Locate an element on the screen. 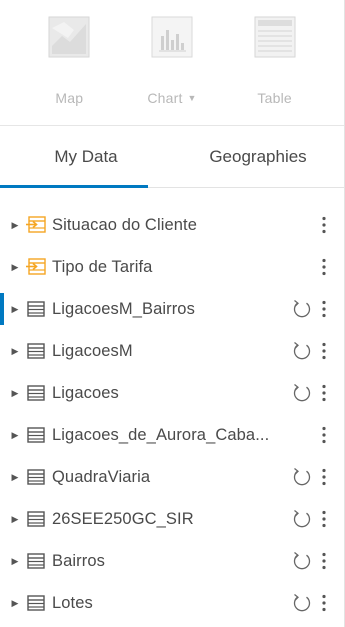 This screenshot has height=627, width=345. dataset-row: ▶ 26SEE250GC_SIR is located at coordinates (172, 519).